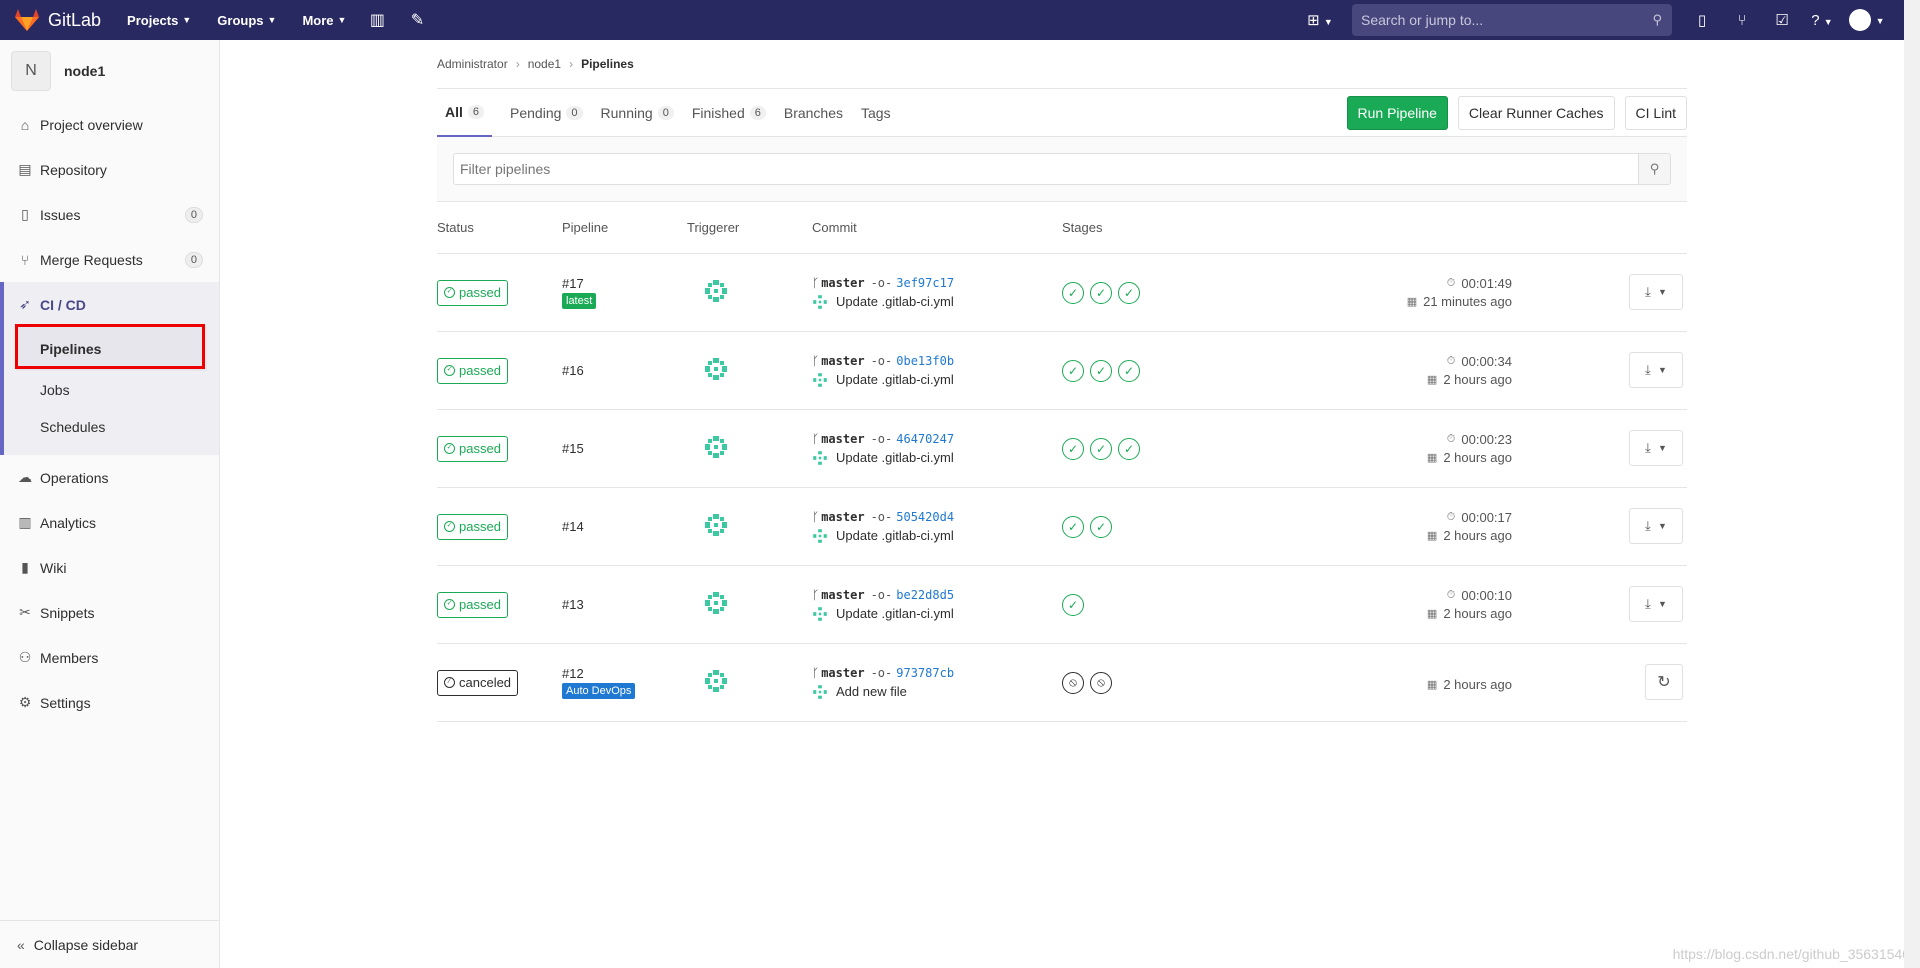  What do you see at coordinates (57, 20) in the screenshot?
I see `gitlab-logo: GitLab` at bounding box center [57, 20].